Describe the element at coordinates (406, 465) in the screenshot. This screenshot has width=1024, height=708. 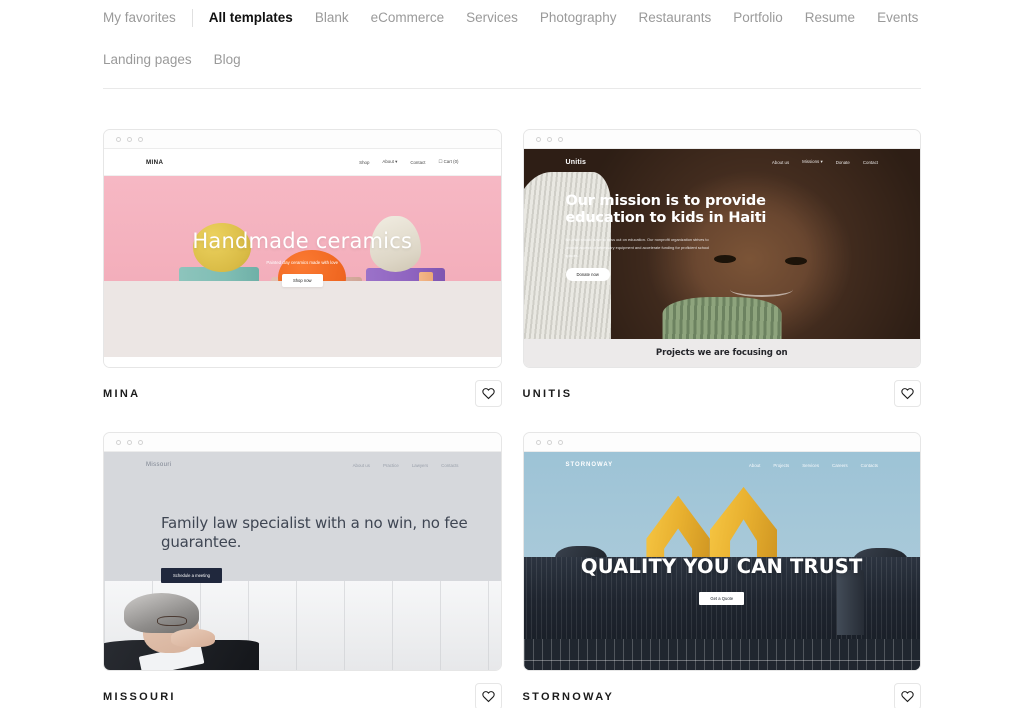
I see `missouri-nav-links: About us Practice Lawyers Contacts` at that location.